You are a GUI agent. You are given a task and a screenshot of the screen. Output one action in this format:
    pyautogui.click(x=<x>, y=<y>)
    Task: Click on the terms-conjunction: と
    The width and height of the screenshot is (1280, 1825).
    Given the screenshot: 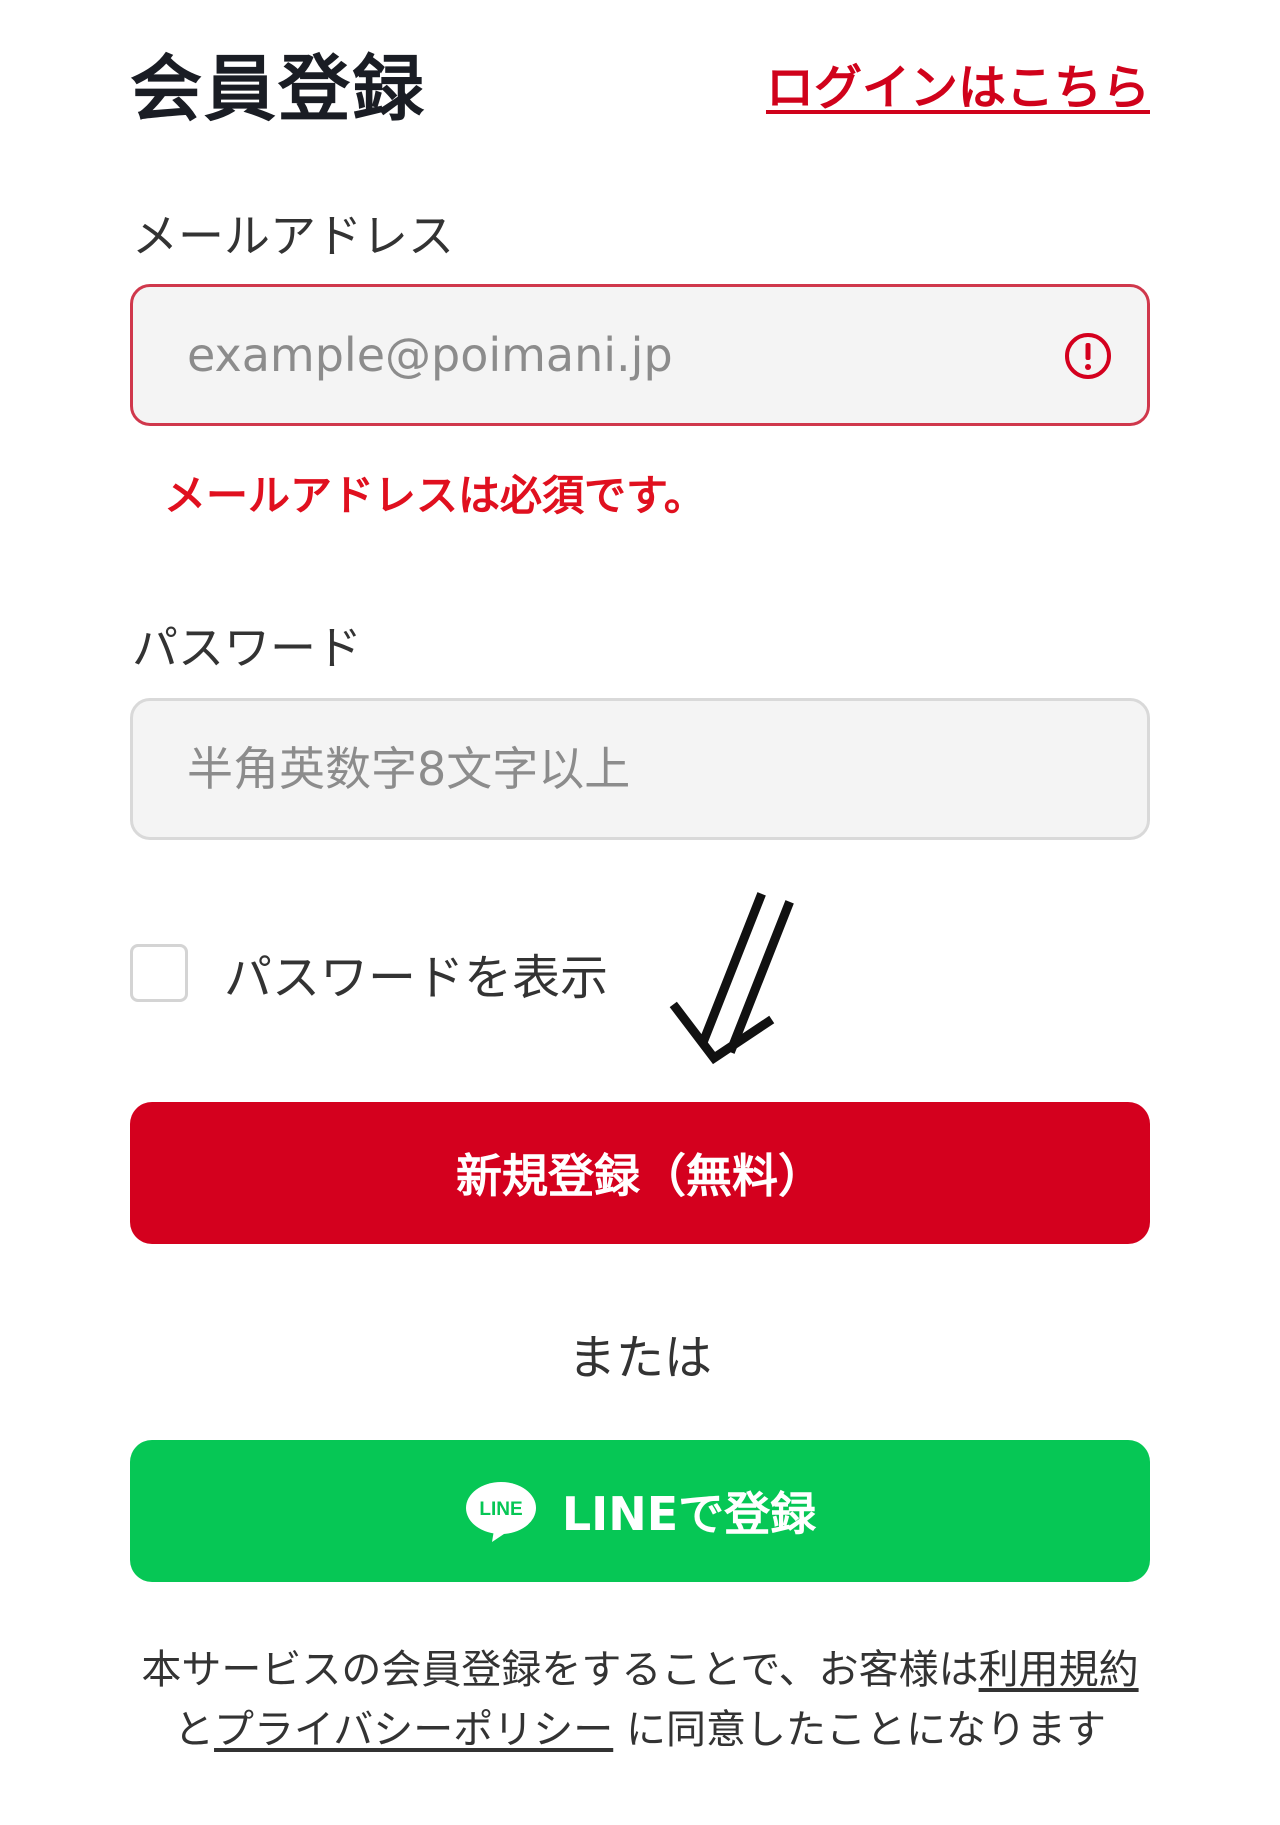 What is the action you would take?
    pyautogui.click(x=194, y=1730)
    